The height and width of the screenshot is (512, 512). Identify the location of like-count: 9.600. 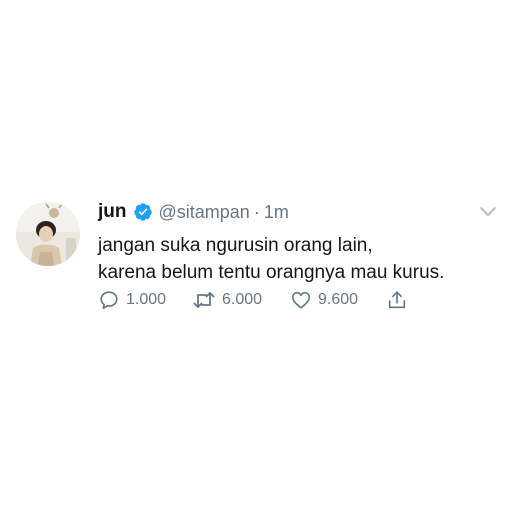
(338, 299).